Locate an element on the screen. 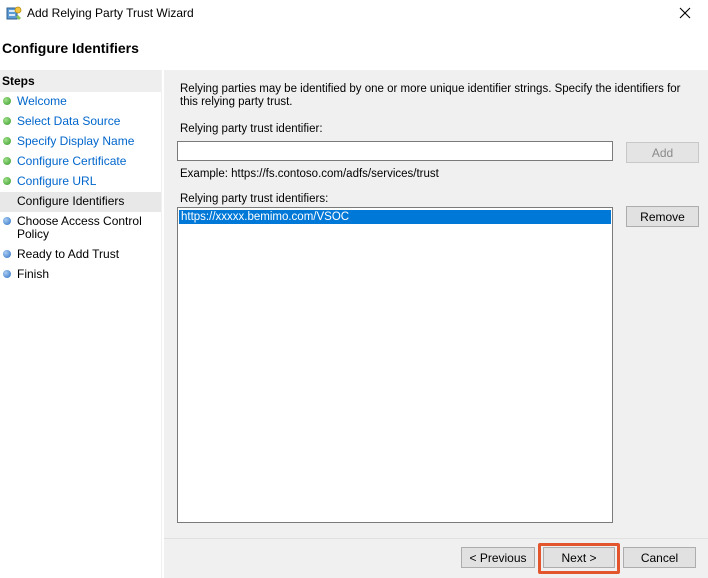 The image size is (708, 578). step-item: Welcome is located at coordinates (80, 102).